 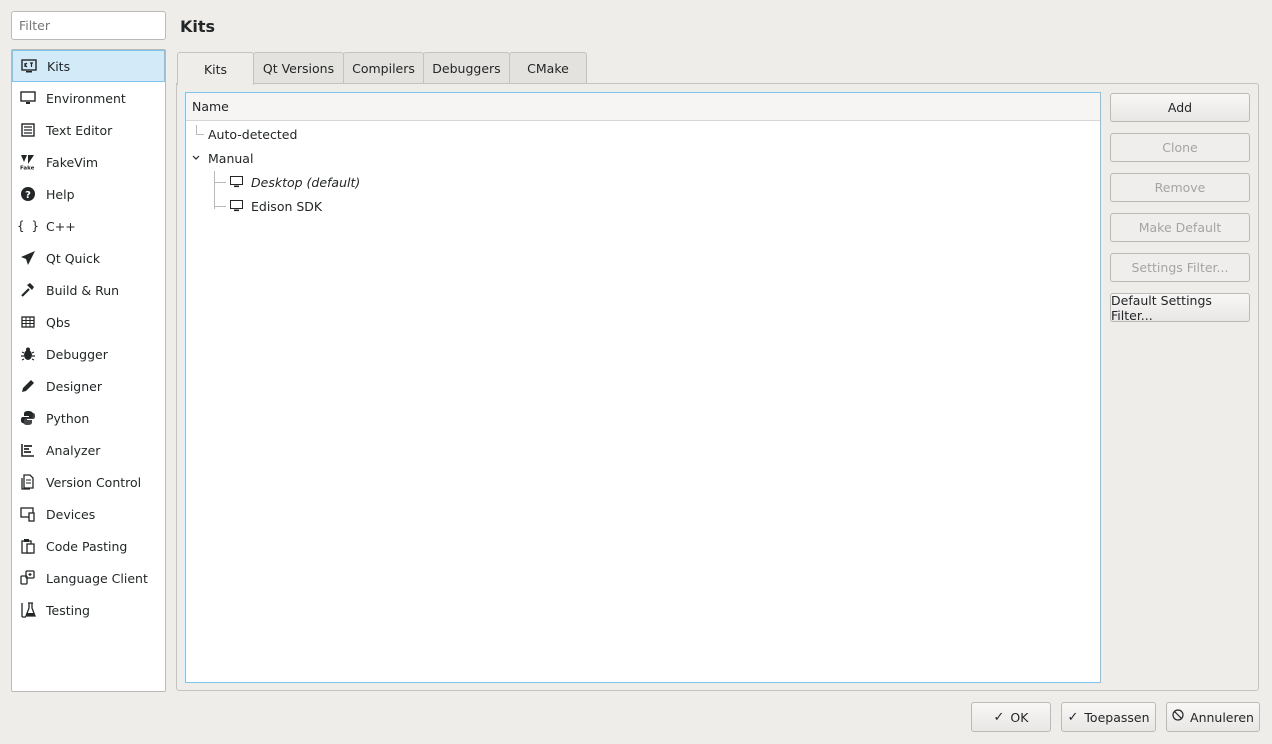 I want to click on category-item-cpp: { } C++, so click(x=88, y=226).